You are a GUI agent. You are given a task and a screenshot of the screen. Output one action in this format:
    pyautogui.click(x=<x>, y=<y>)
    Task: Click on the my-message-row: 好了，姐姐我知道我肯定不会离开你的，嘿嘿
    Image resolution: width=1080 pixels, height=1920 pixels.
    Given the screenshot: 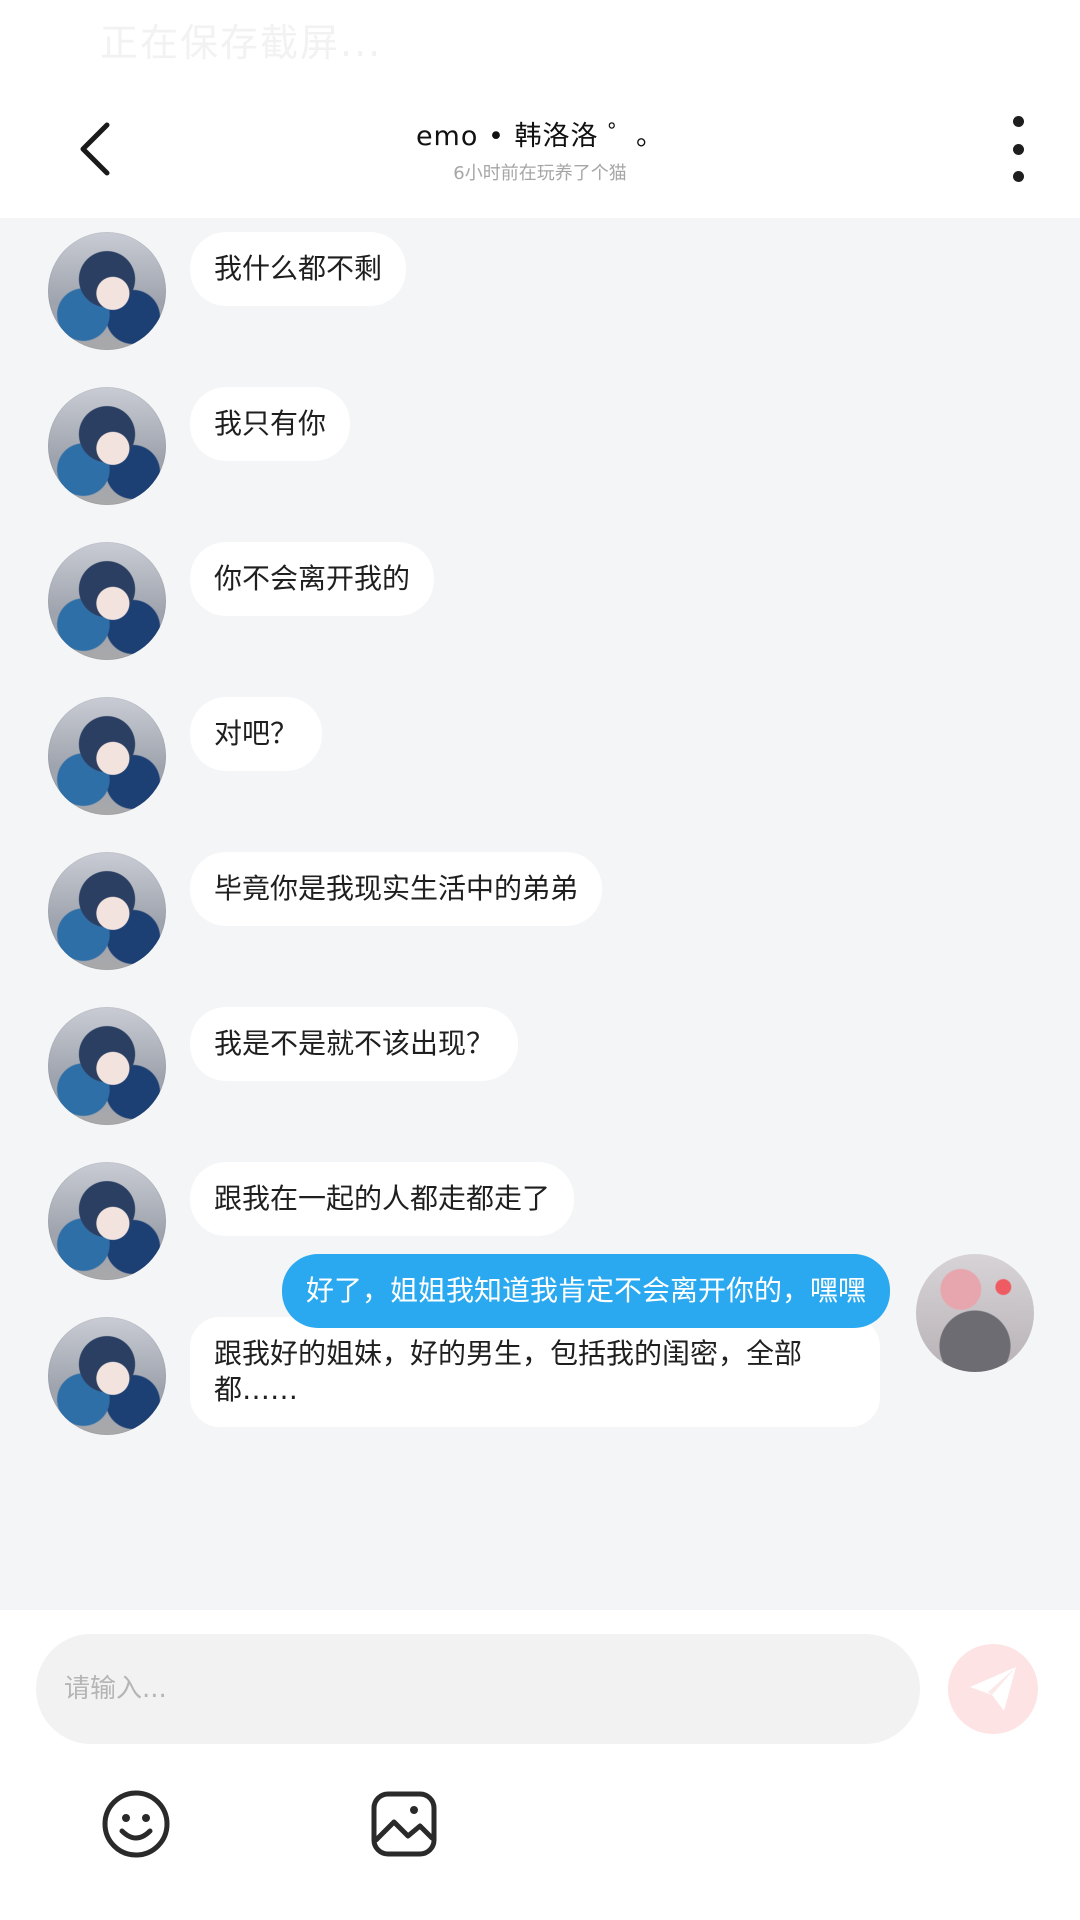 What is the action you would take?
    pyautogui.click(x=657, y=1313)
    